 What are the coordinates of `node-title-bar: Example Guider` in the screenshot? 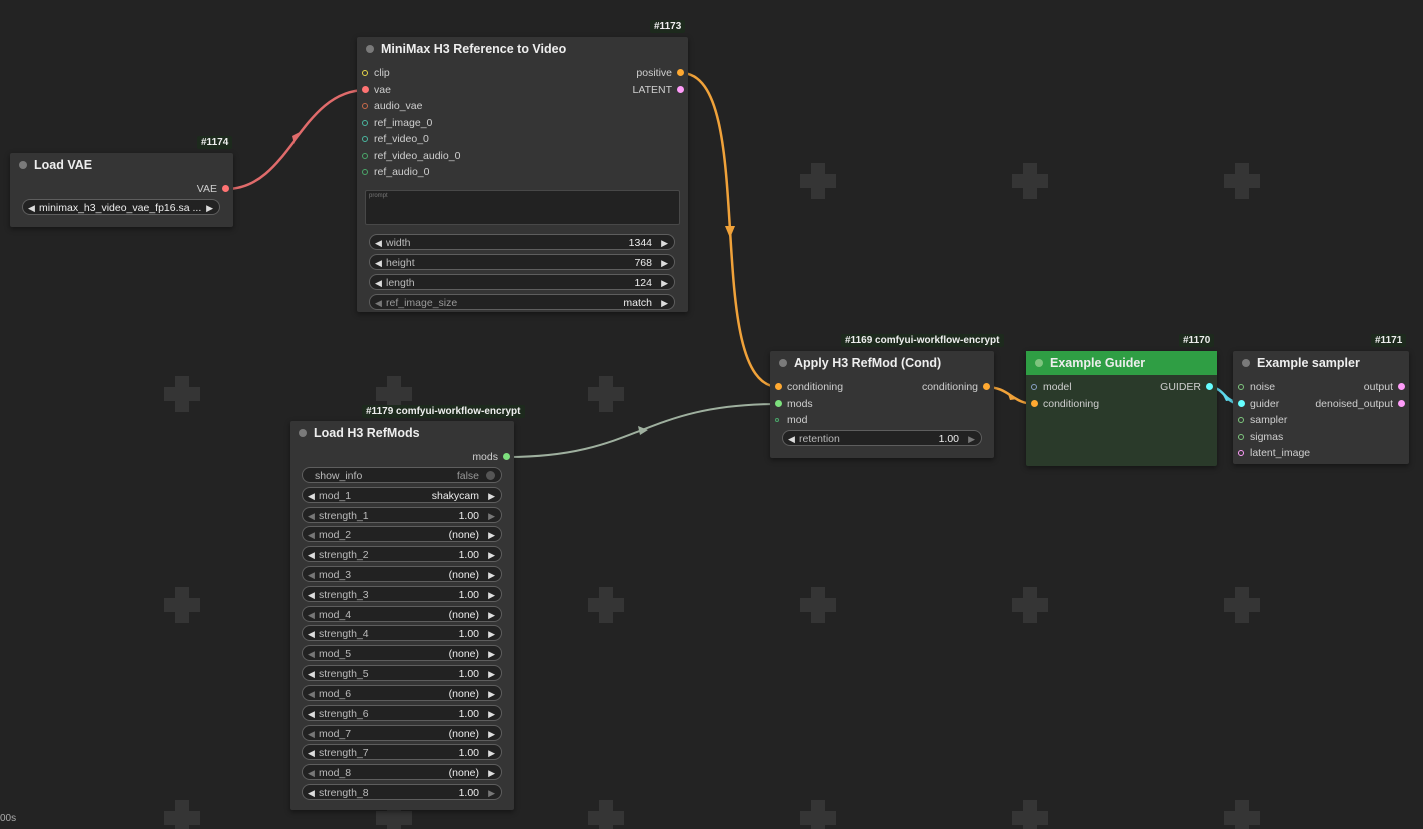 It's located at (1121, 363).